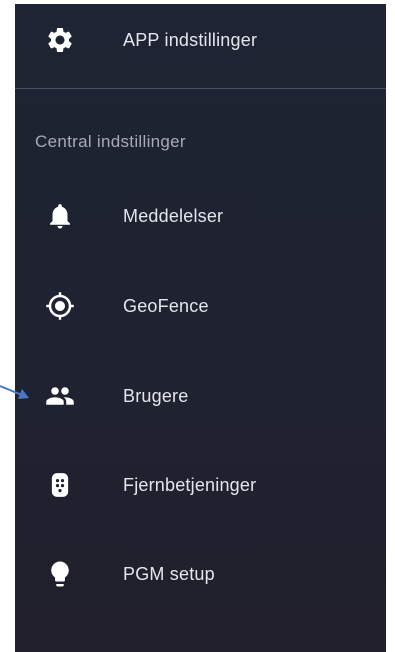  I want to click on menu-item-app-settings: APP indstillinger, so click(200, 40).